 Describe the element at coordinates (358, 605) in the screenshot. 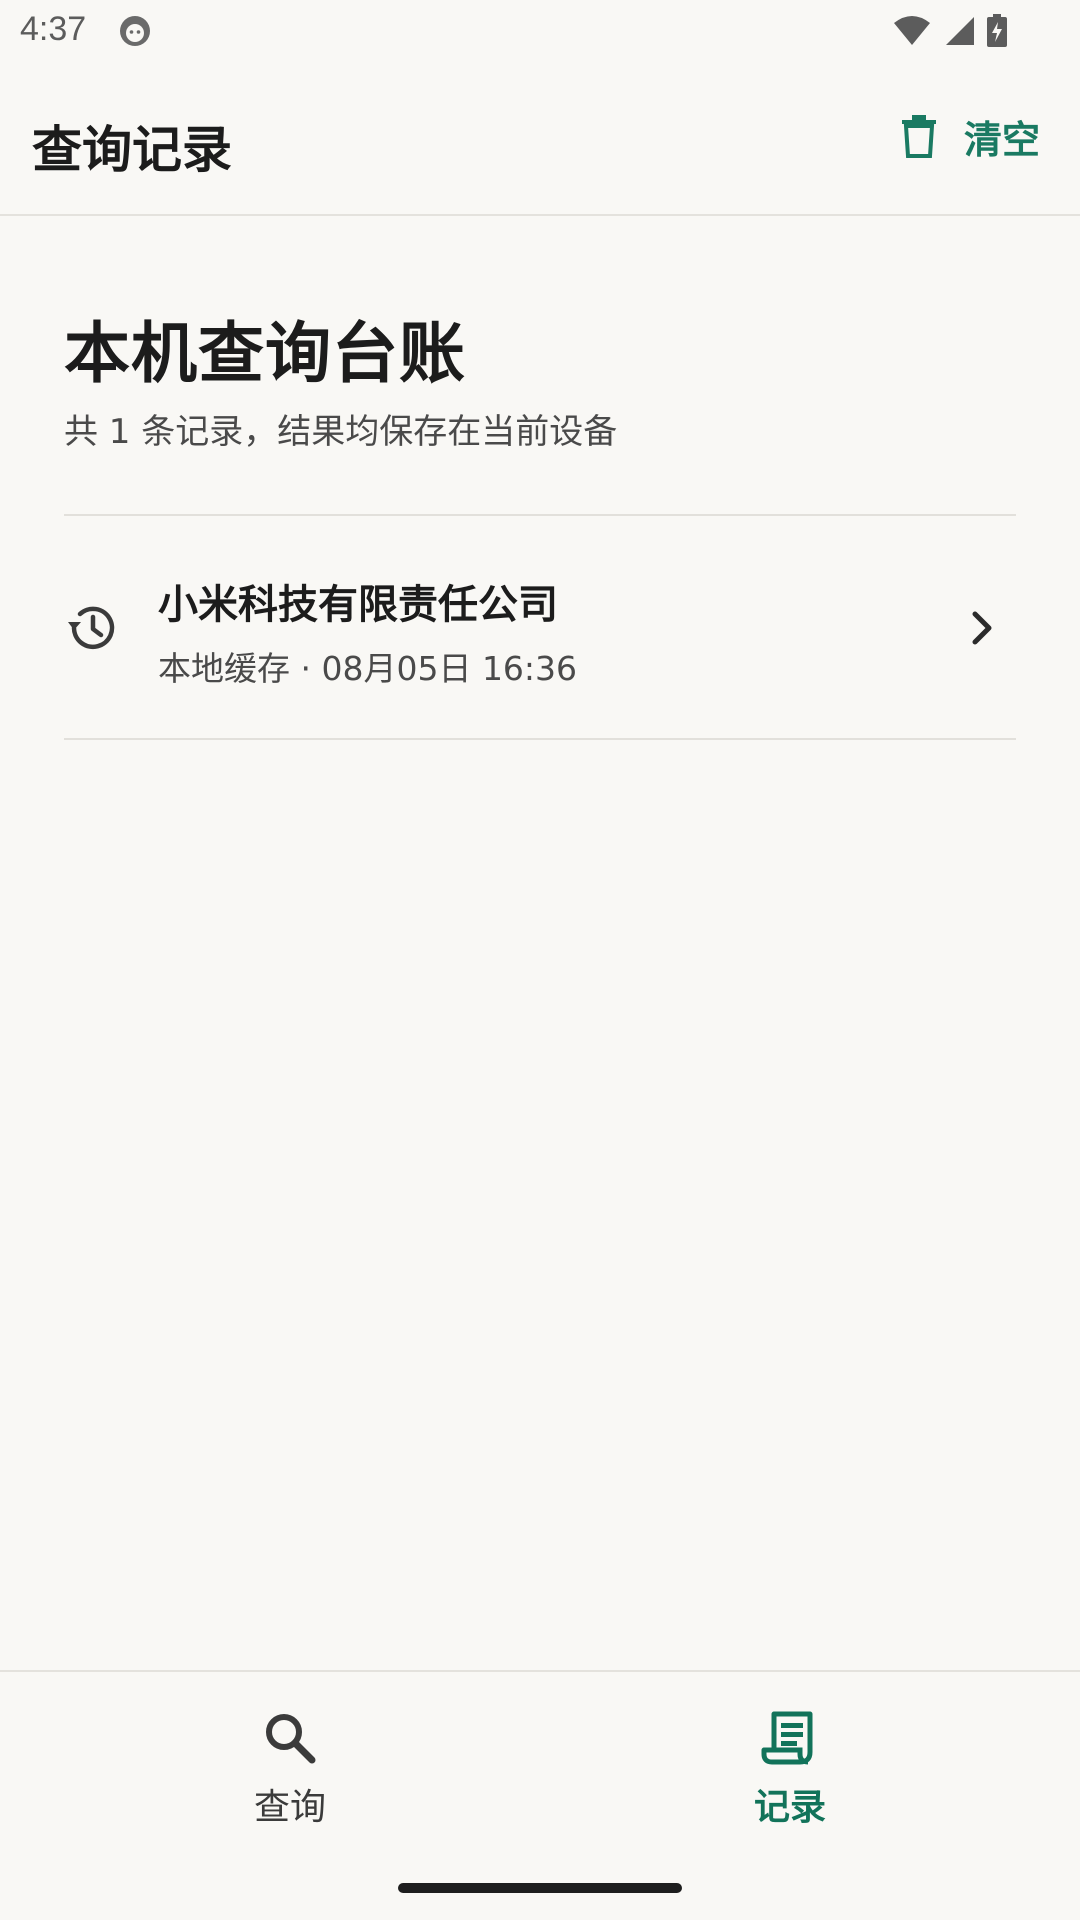

I see `record-company-name: 小米科技有限责任公司` at that location.